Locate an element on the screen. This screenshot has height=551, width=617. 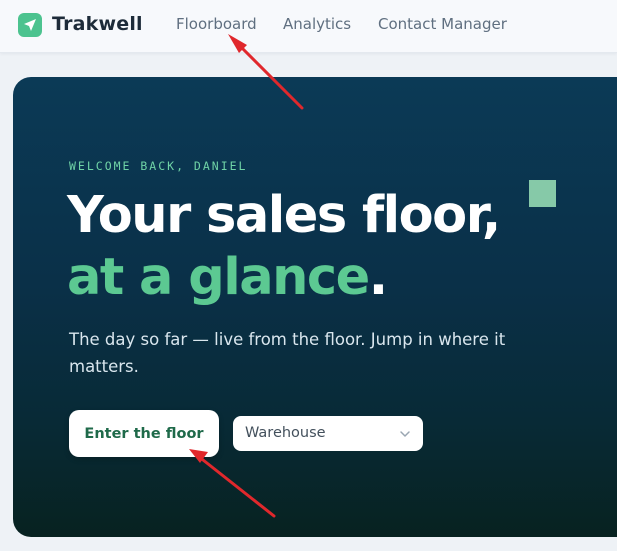
headline-line-2: at a glance is located at coordinates (218, 277).